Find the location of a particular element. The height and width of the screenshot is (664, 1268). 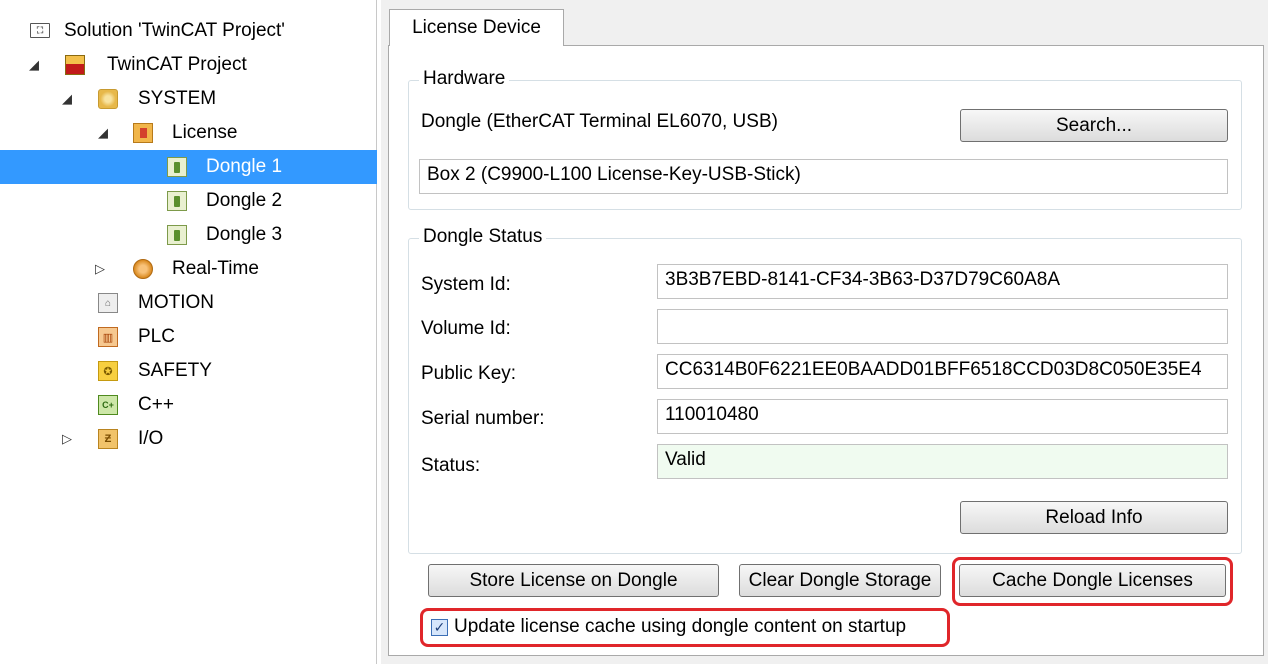

serial-number-field: 110010480 is located at coordinates (942, 416).